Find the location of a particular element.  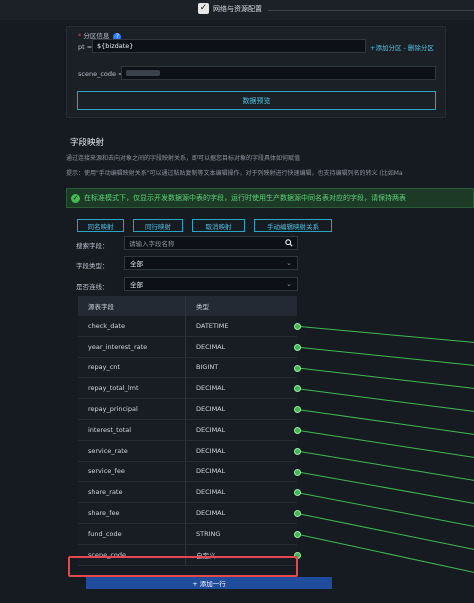

source-field-name: service_fee is located at coordinates (132, 471).